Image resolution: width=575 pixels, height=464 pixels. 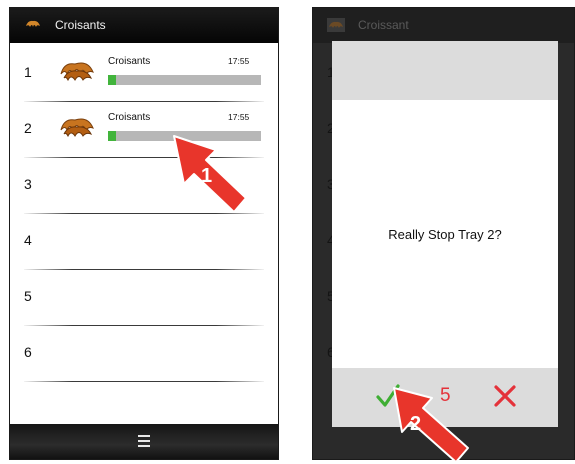 I want to click on page-title: Croissant, so click(x=383, y=25).